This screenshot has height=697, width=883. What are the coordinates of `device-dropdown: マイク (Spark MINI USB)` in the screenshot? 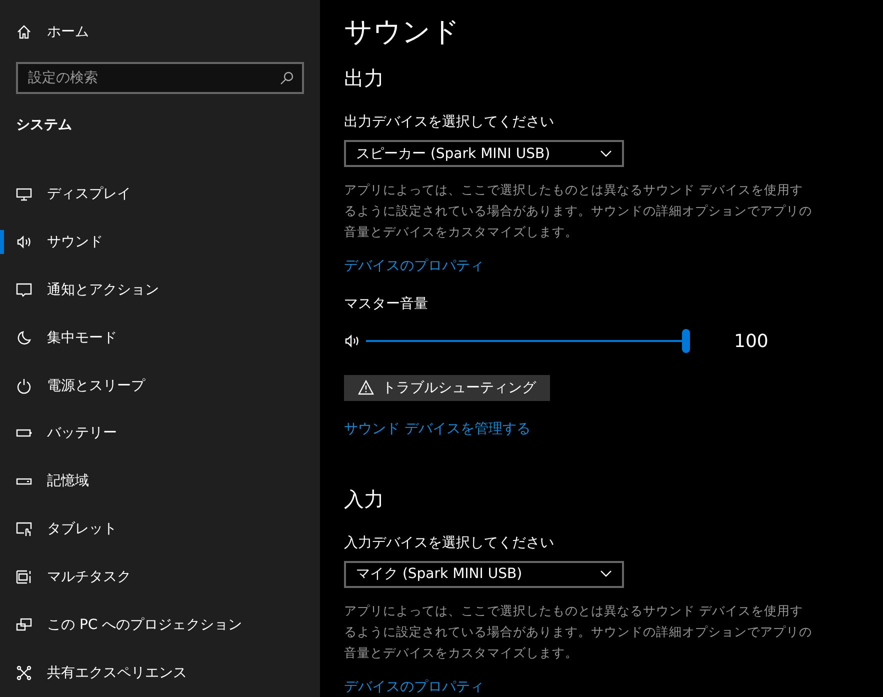 It's located at (484, 574).